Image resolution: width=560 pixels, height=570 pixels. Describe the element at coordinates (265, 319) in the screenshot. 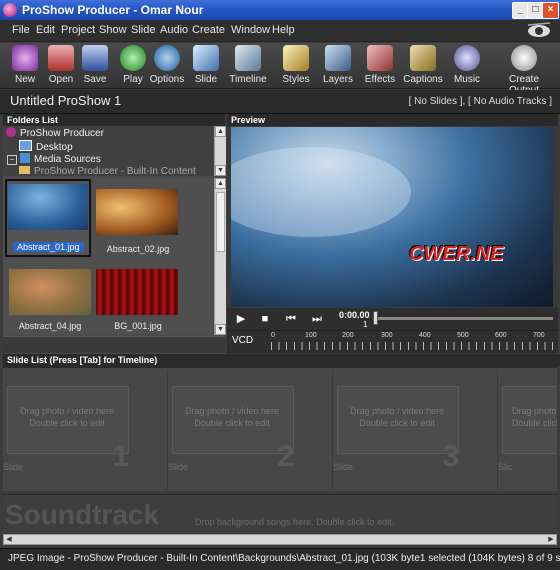

I see `stop-icon: ■` at that location.